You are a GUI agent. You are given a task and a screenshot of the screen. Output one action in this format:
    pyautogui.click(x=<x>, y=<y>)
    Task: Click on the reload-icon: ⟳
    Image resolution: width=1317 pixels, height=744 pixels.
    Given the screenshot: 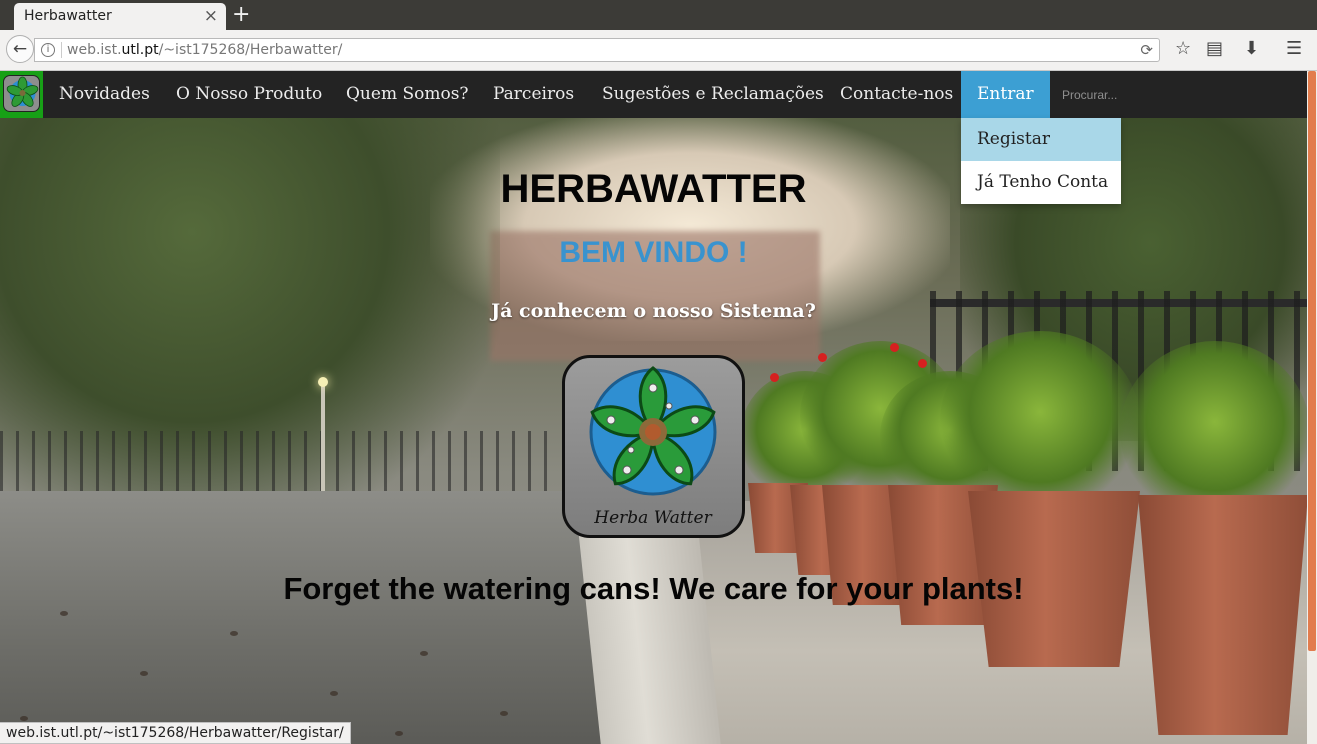 What is the action you would take?
    pyautogui.click(x=1146, y=50)
    